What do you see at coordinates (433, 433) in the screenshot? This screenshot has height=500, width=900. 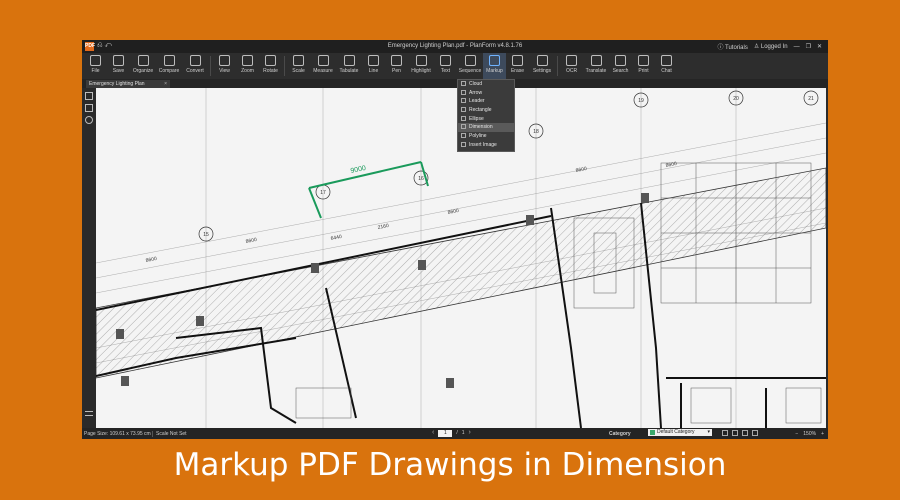 I see `prev-page-icon: ‹` at bounding box center [433, 433].